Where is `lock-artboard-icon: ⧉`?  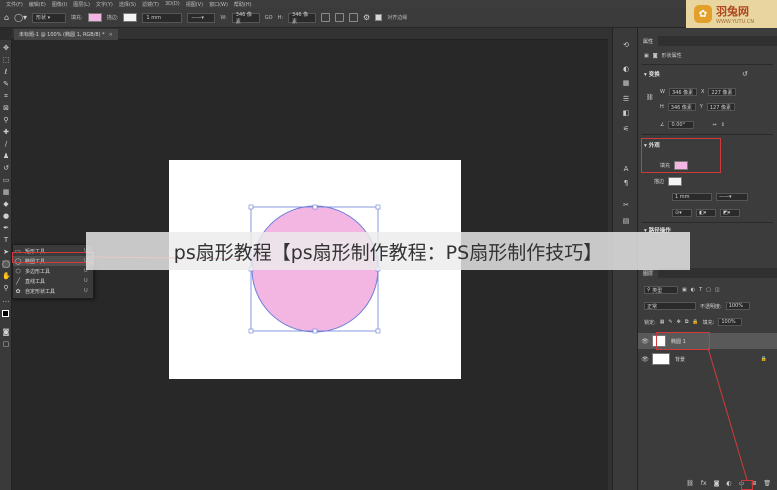
lock-artboard-icon: ⧉ is located at coordinates (687, 322).